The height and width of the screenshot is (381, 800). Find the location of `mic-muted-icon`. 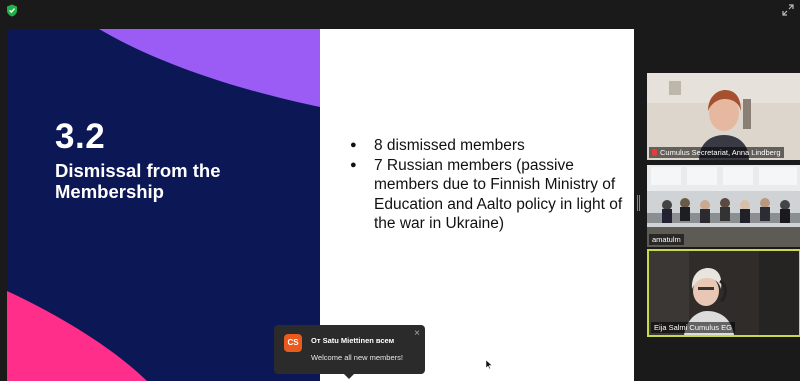

mic-muted-icon is located at coordinates (654, 152).